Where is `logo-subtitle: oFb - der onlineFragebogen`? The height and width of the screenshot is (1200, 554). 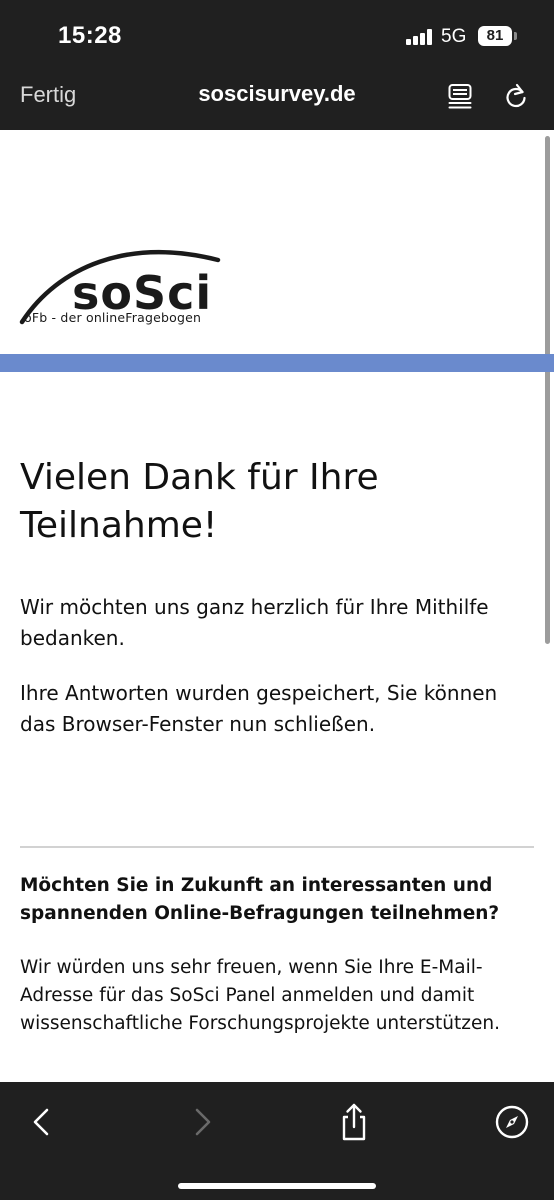
logo-subtitle: oFb - der onlineFragebogen is located at coordinates (113, 317).